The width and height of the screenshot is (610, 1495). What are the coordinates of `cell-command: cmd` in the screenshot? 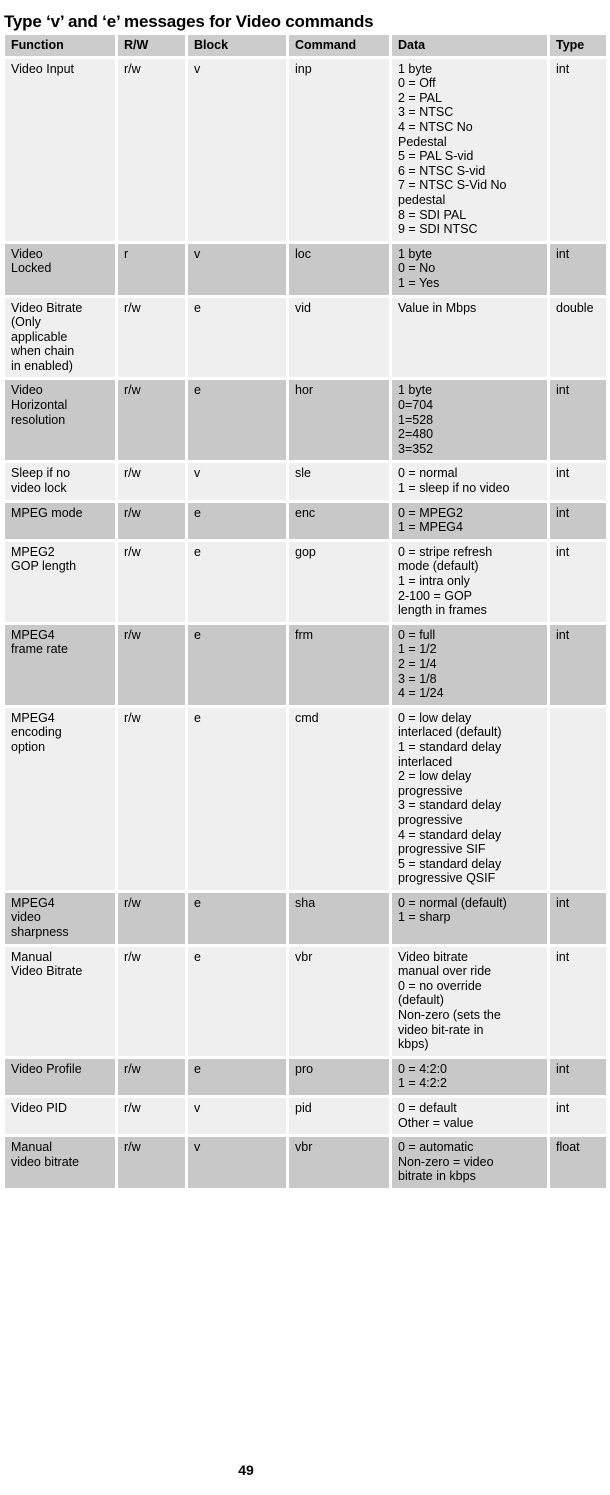 It's located at (339, 798).